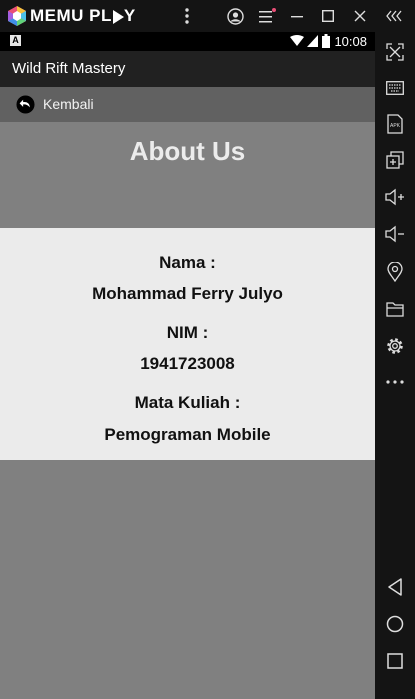  I want to click on wifi-icon, so click(297, 40).